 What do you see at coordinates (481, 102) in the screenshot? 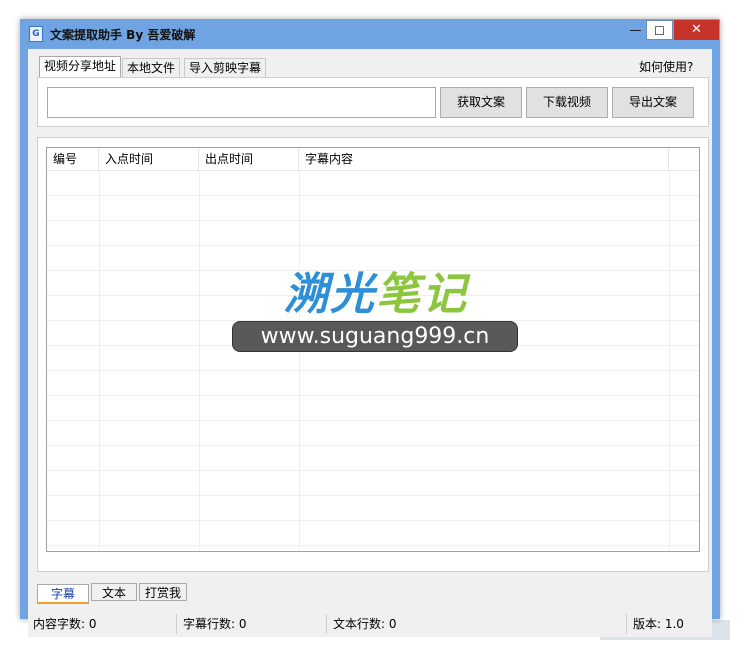
I see `fetch-text-button: 获取文案` at bounding box center [481, 102].